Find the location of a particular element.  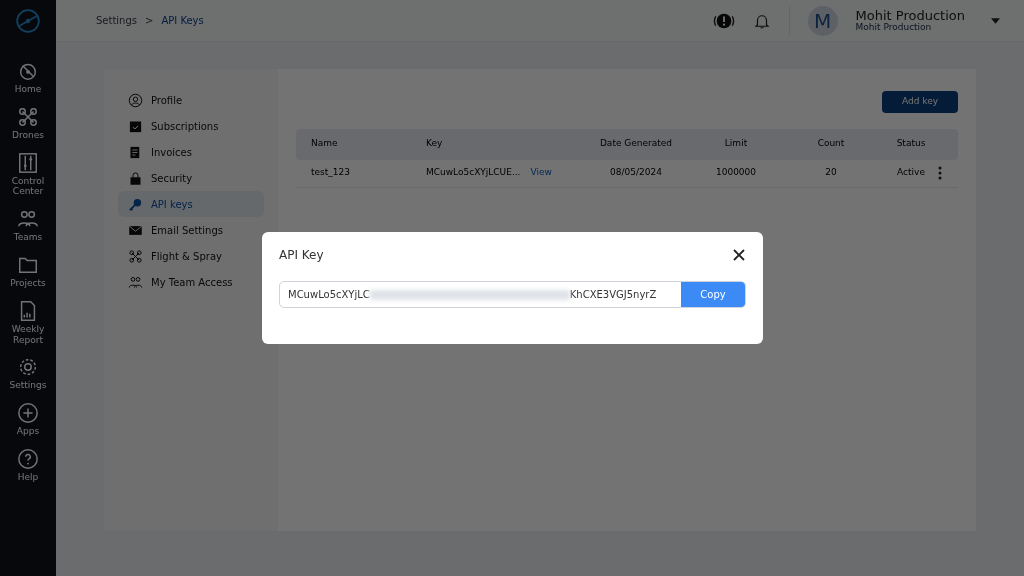

column-header: Key is located at coordinates (435, 144).